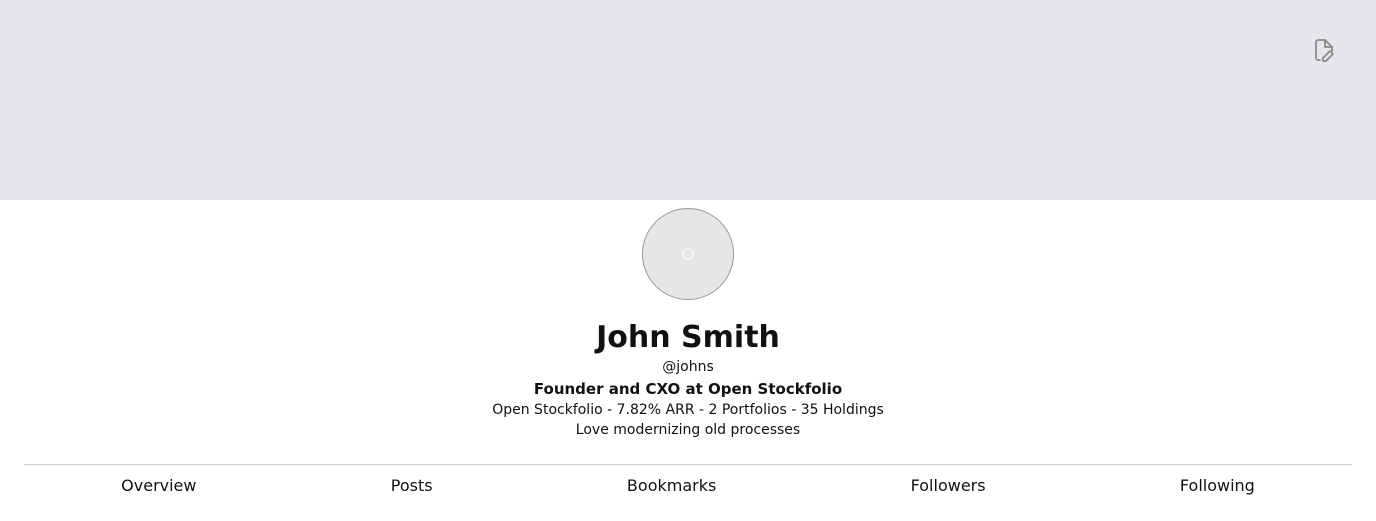 The image size is (1376, 521). Describe the element at coordinates (158, 485) in the screenshot. I see `tab-overview: Overview` at that location.